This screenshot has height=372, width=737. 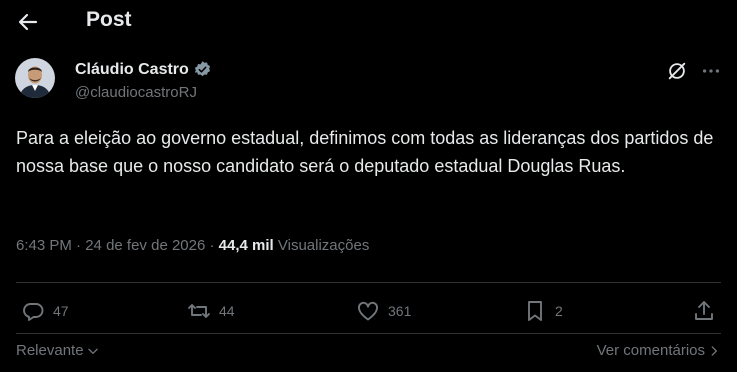 I want to click on verified-badge-icon, so click(x=202, y=69).